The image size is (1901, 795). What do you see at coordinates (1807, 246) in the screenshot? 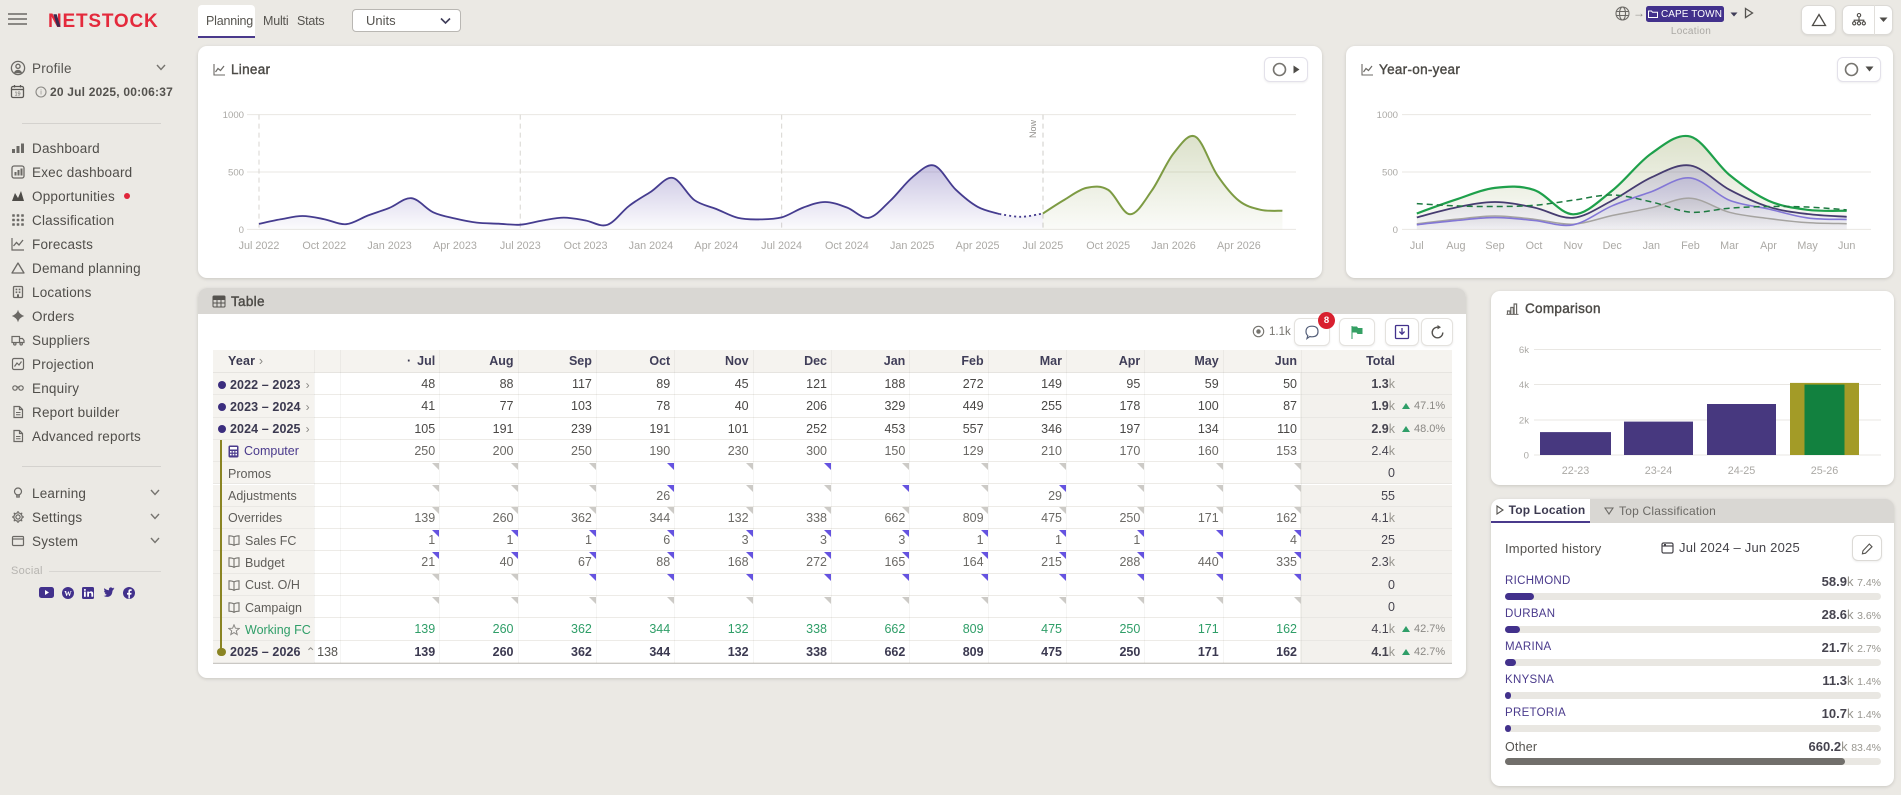
I see `svg-text: May` at bounding box center [1807, 246].